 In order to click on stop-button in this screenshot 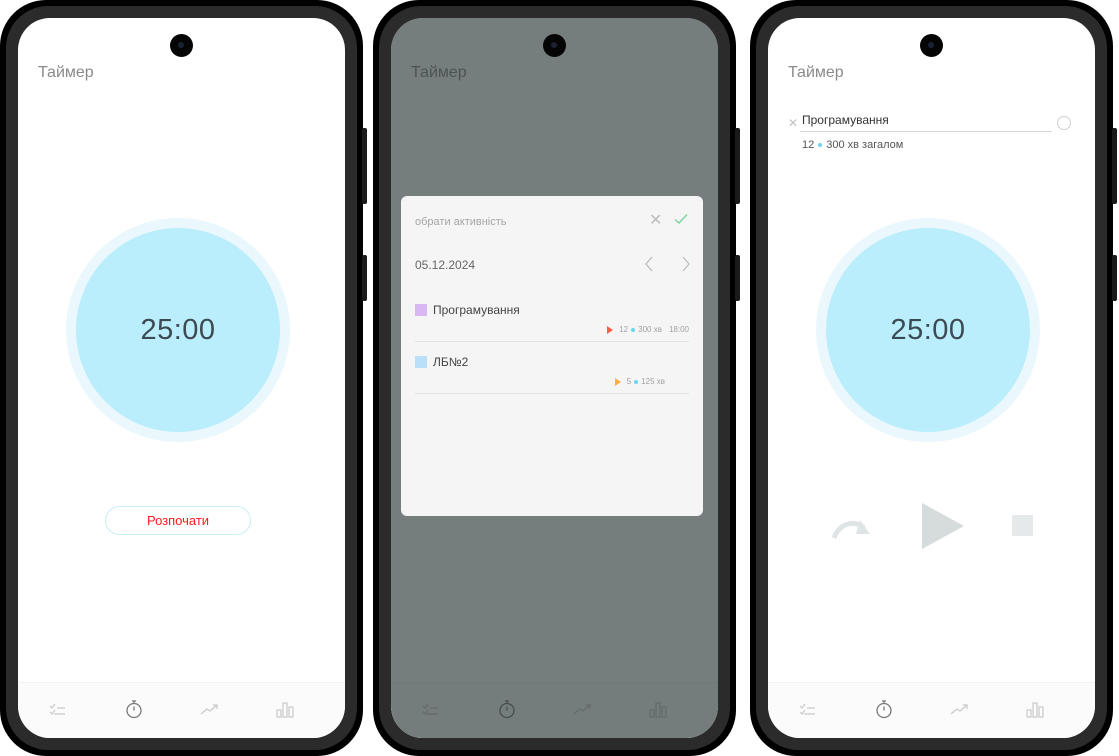, I will do `click(1022, 525)`.